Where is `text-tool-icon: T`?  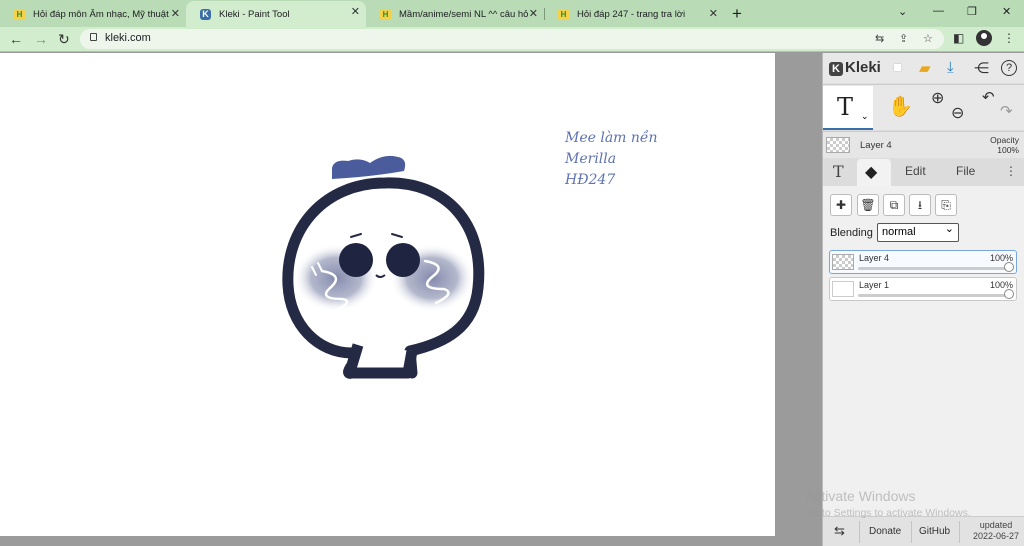
text-tool-icon: T is located at coordinates (845, 107).